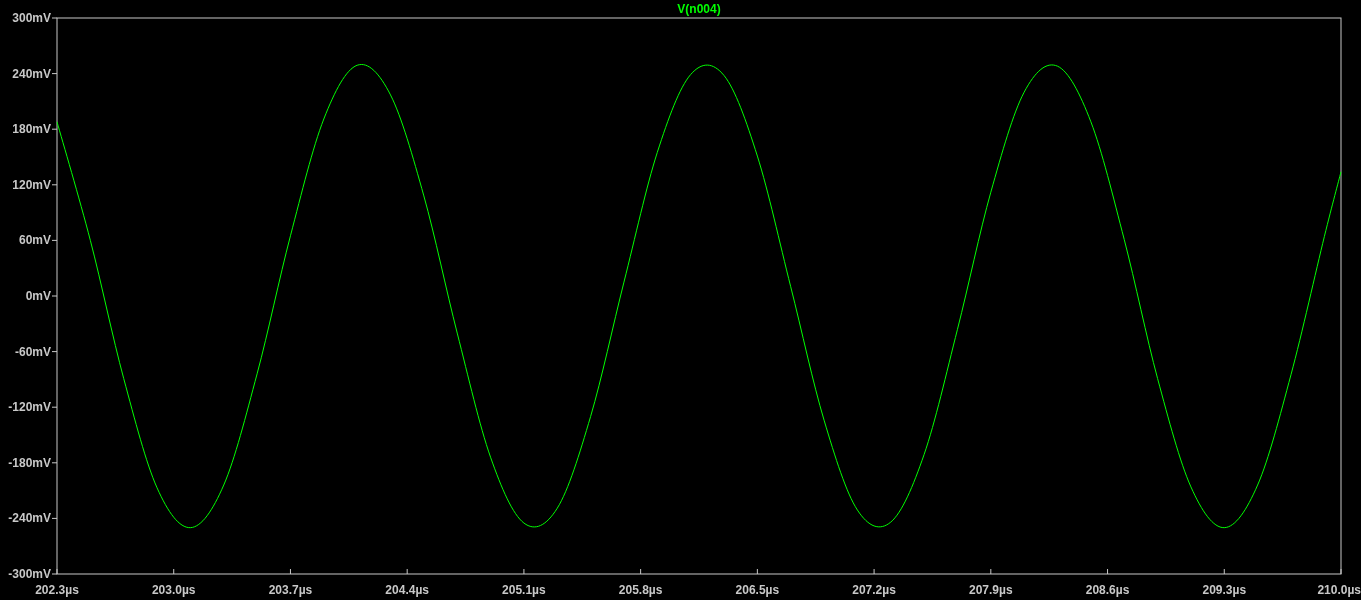 The image size is (1361, 600). Describe the element at coordinates (57, 590) in the screenshot. I see `x-tick-label: 202.3µs` at that location.